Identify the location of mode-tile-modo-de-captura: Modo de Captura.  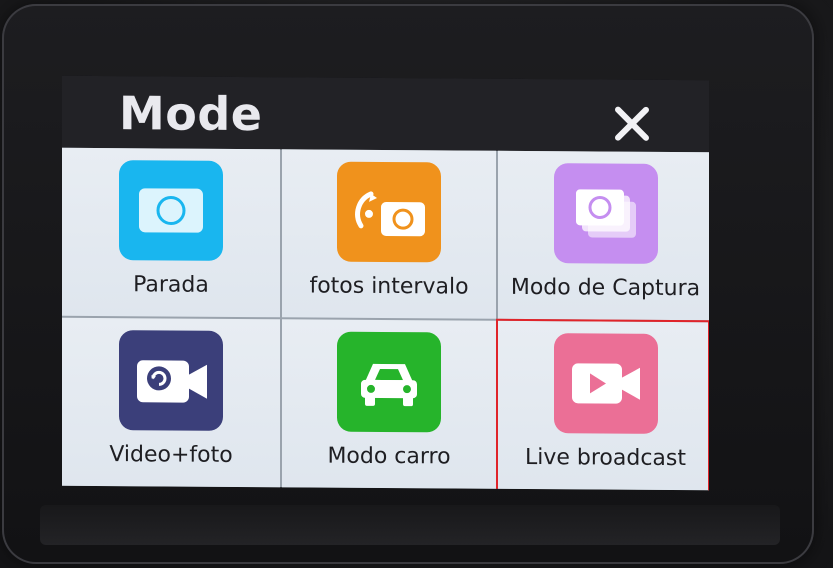
(603, 235).